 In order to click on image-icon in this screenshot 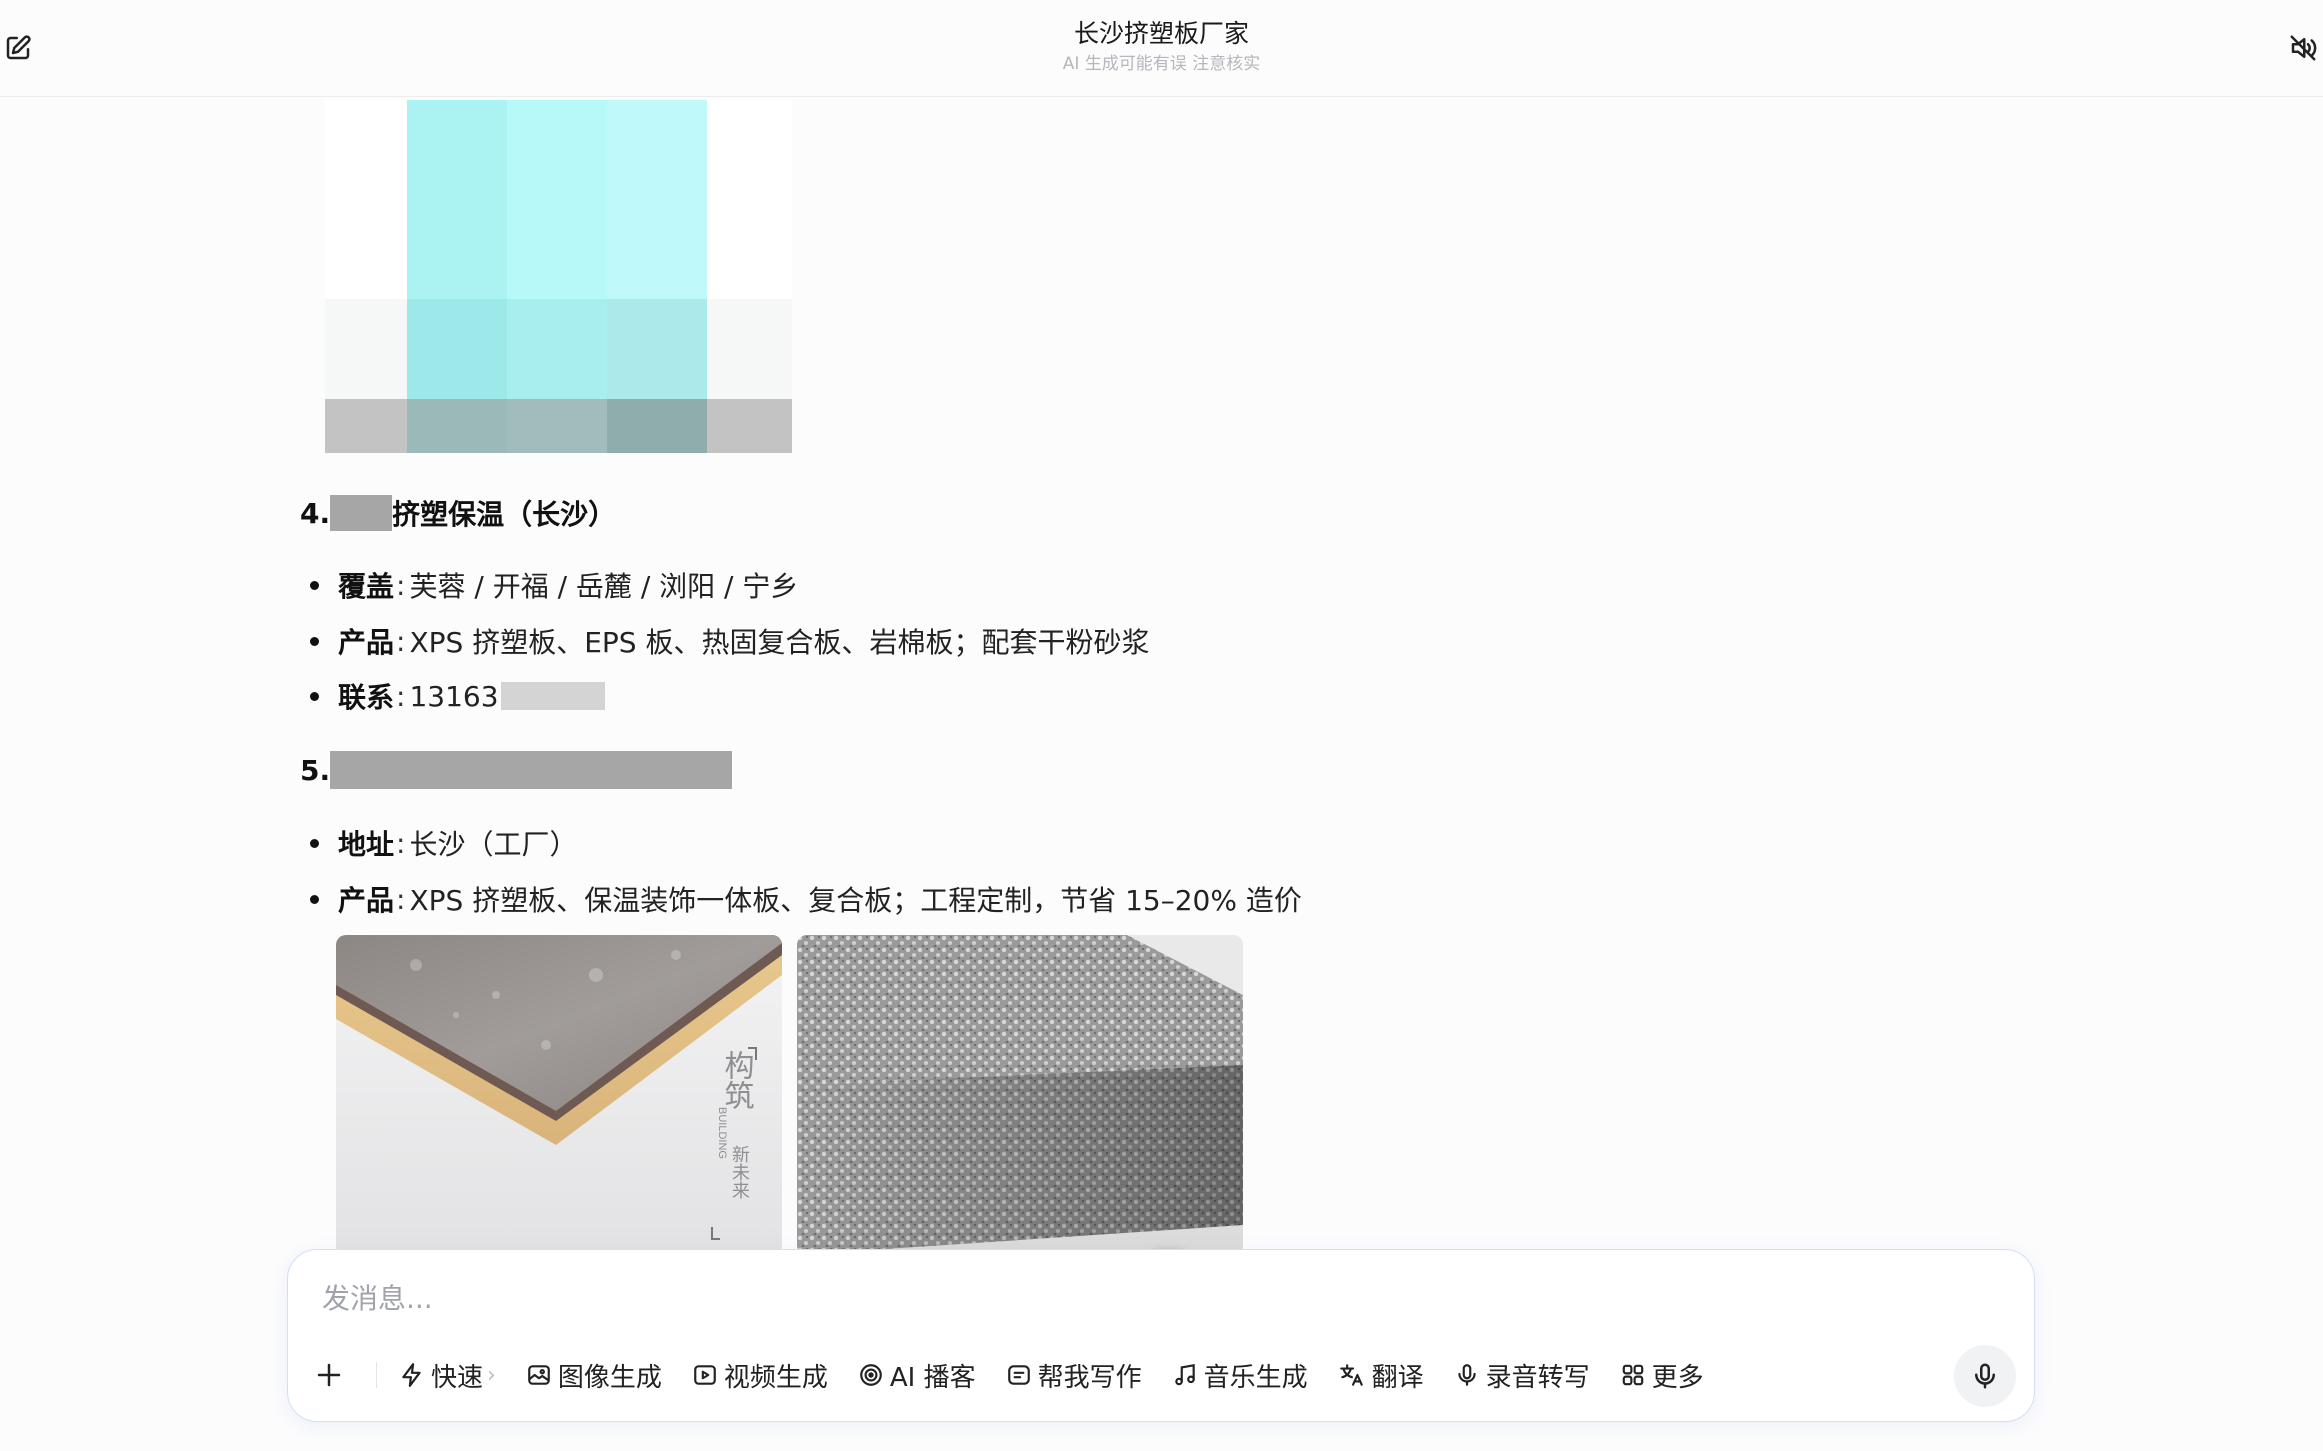, I will do `click(538, 1375)`.